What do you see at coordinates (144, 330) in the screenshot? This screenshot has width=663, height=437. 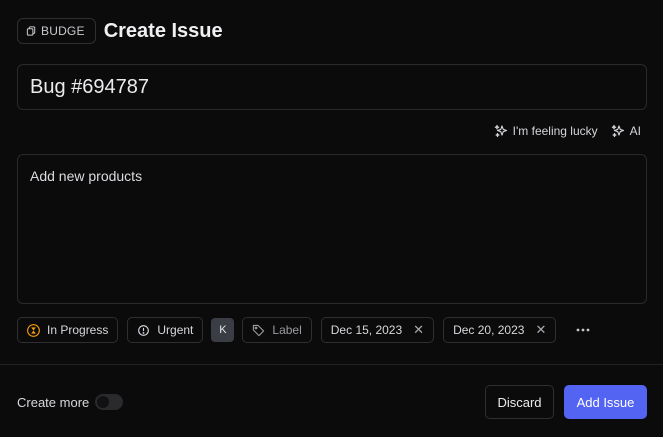 I see `alert-circle-icon` at bounding box center [144, 330].